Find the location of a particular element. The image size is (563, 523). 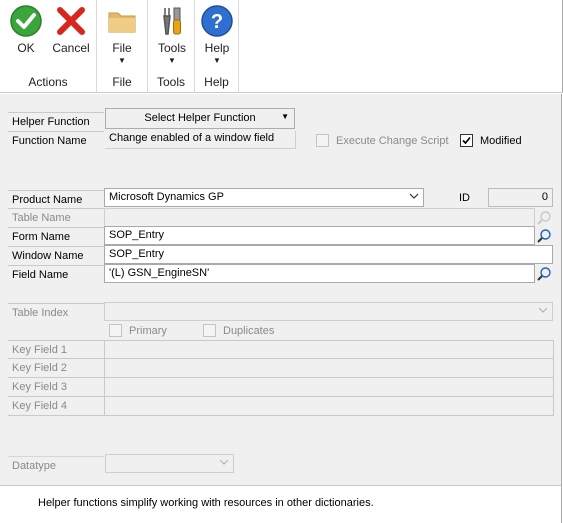

duplicates-box is located at coordinates (209, 330).